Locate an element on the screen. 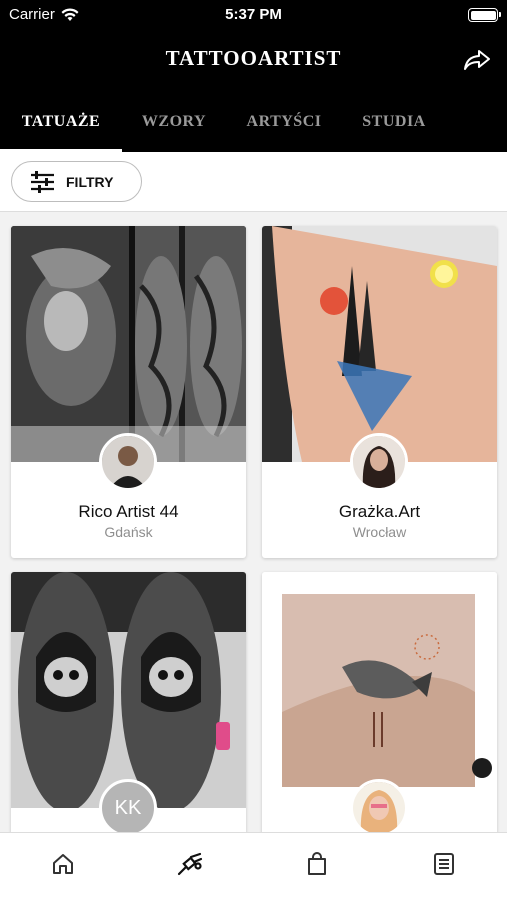 Image resolution: width=507 pixels, height=900 pixels. tab-artysci: ARTYŚCI is located at coordinates (284, 122).